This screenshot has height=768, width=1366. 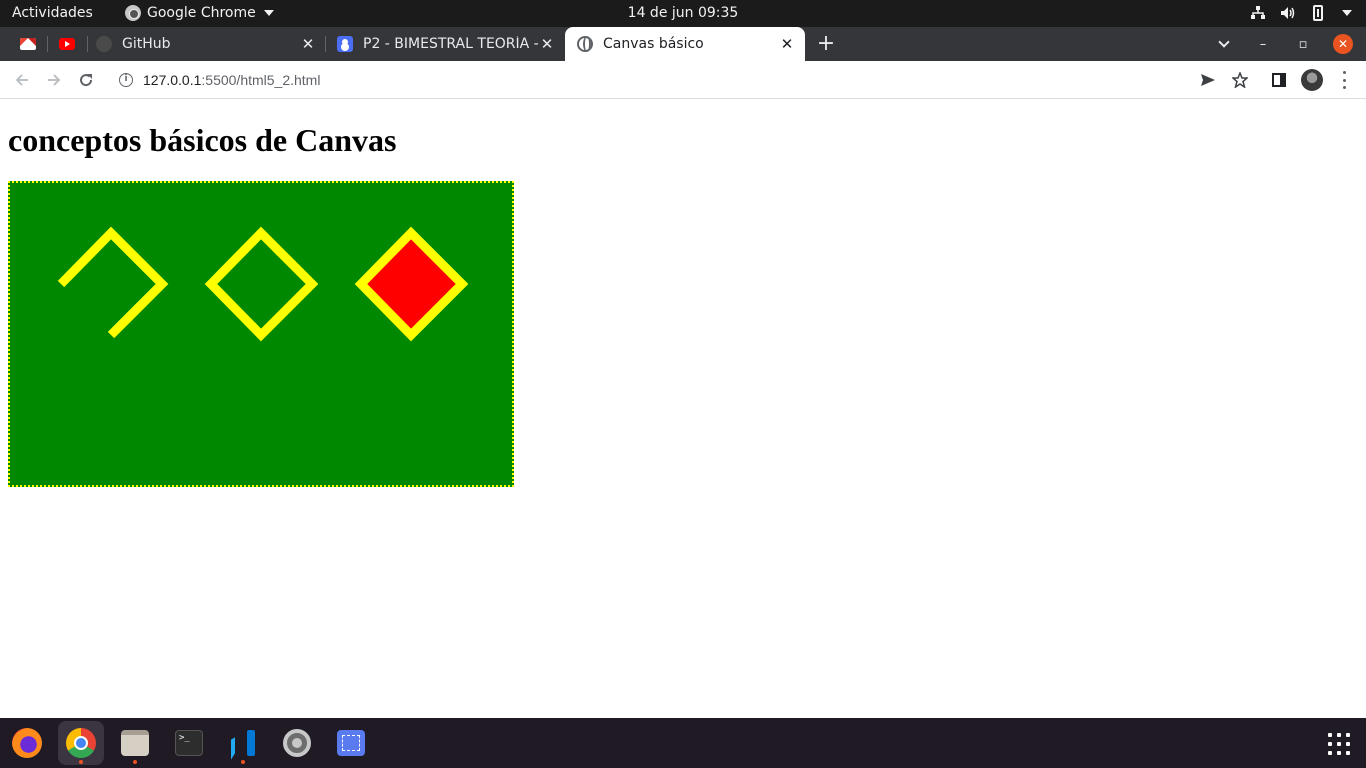 What do you see at coordinates (202, 140) in the screenshot?
I see `page-heading: conceptos básicos de Canvas` at bounding box center [202, 140].